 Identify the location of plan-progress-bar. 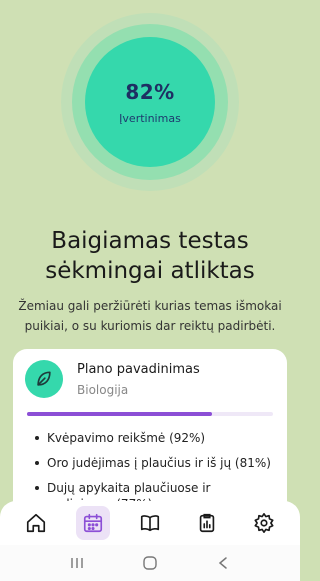
(150, 414).